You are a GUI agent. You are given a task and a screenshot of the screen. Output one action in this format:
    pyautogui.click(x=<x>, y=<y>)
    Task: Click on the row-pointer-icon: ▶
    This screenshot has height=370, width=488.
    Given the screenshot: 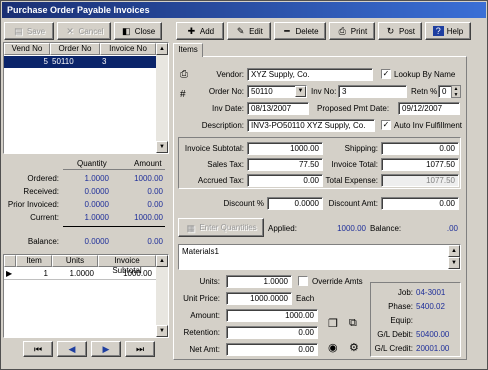 What is the action you would take?
    pyautogui.click(x=9, y=273)
    